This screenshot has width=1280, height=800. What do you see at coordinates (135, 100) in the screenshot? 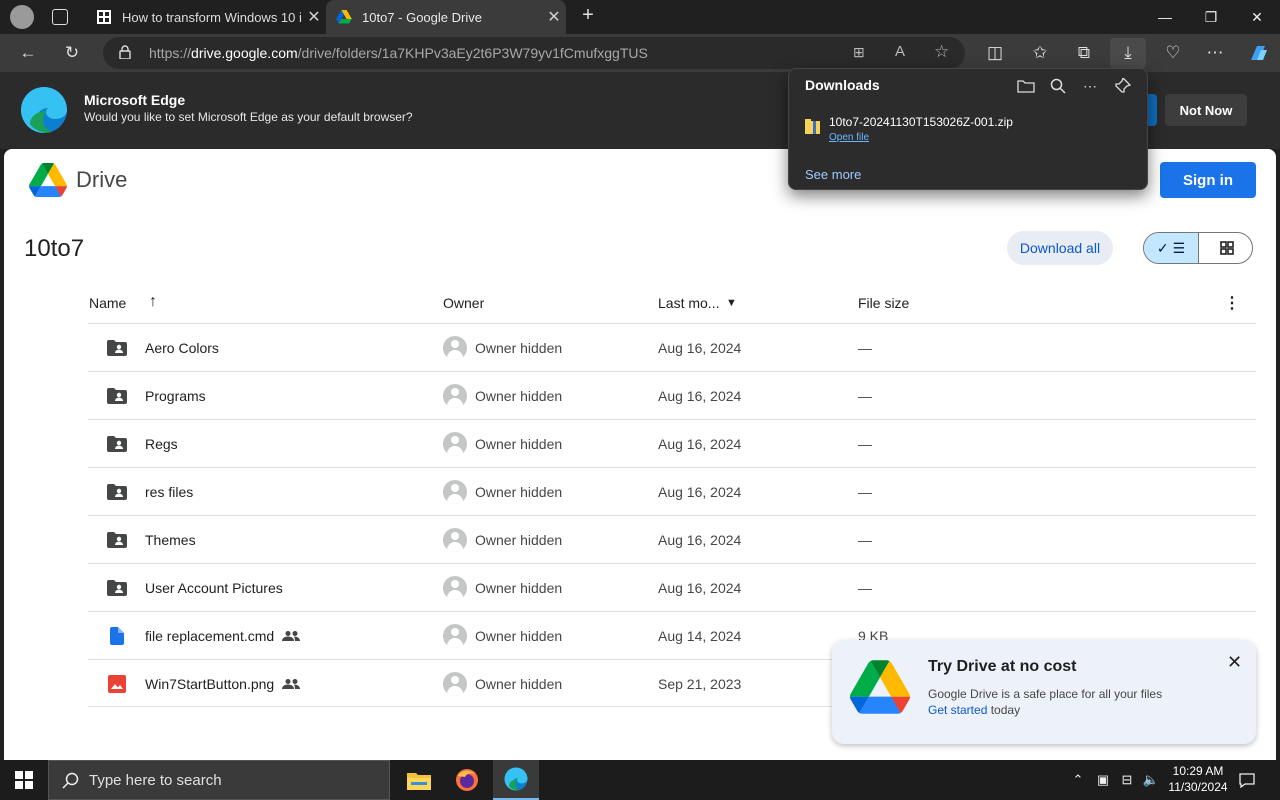
I see `banner-title: Microsoft Edge` at bounding box center [135, 100].